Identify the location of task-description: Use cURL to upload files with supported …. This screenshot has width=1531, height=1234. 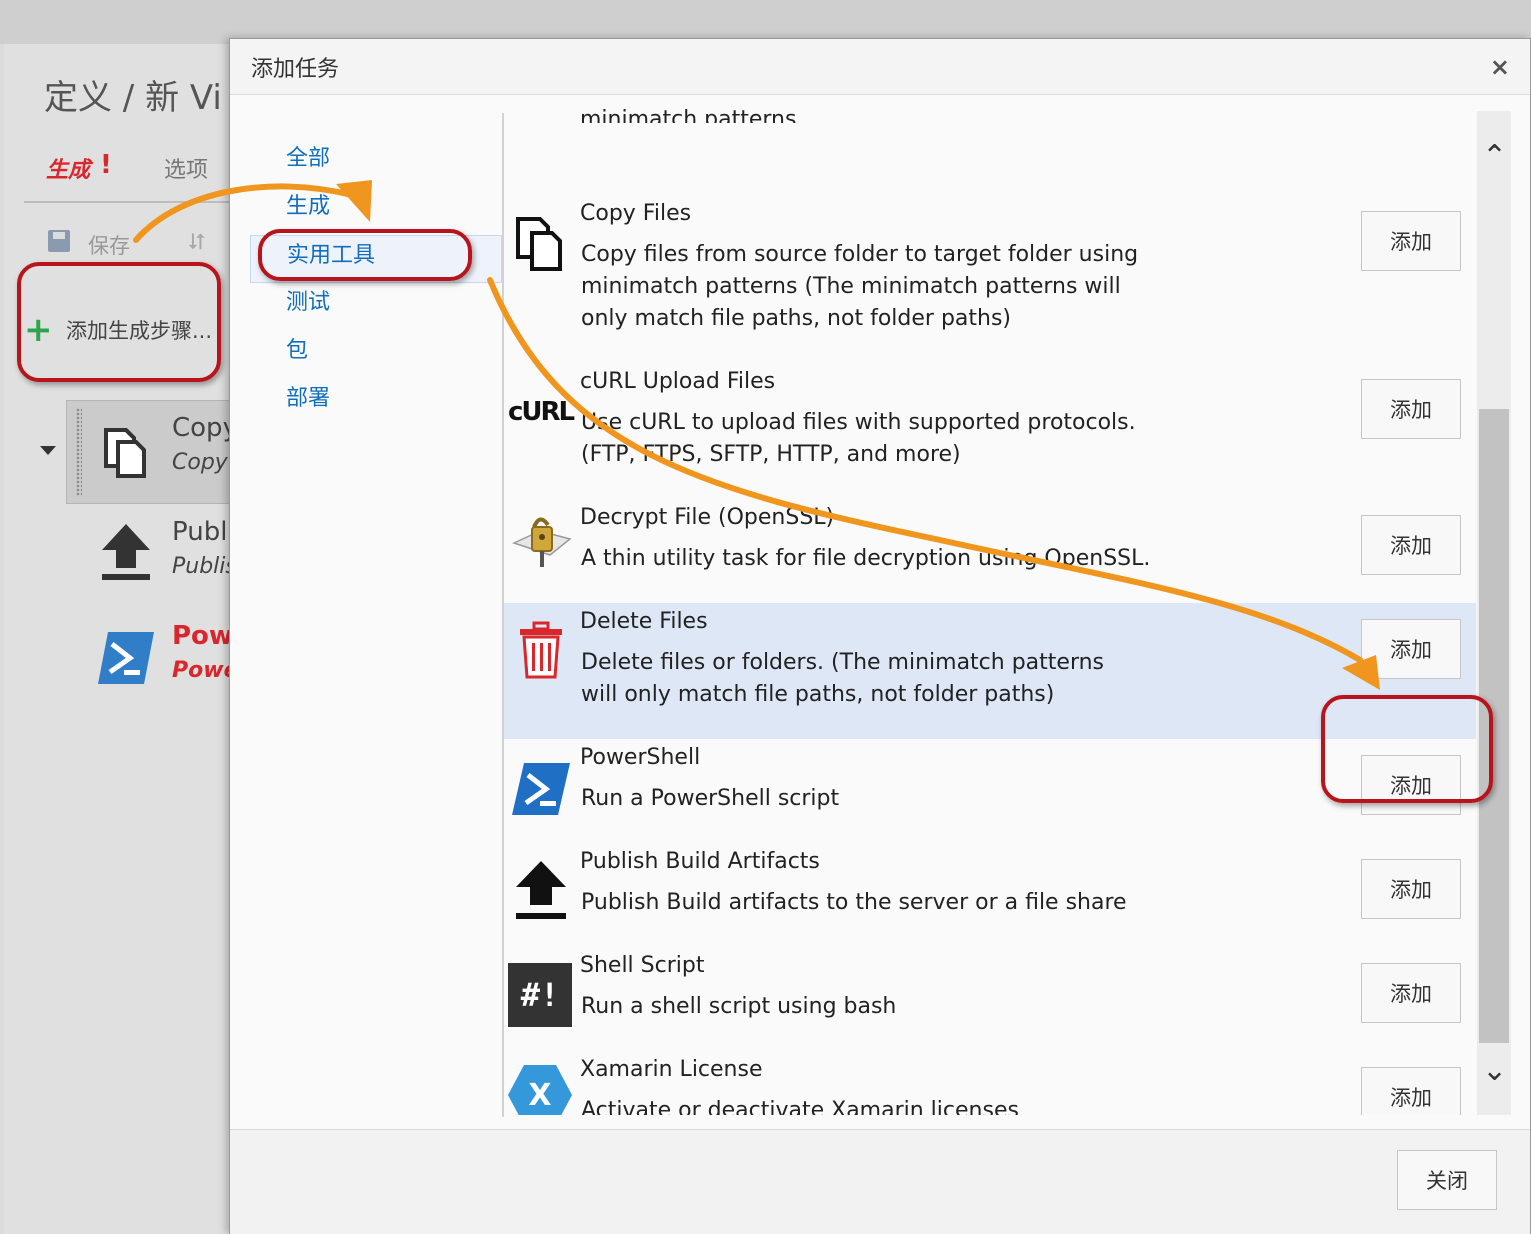
(858, 438).